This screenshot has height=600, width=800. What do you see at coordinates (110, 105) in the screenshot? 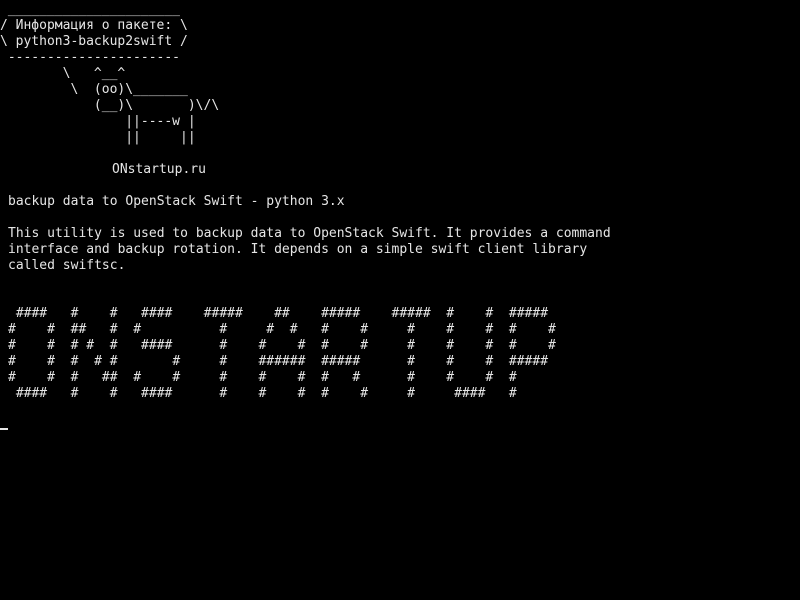
I see `cowsay-line: (__)\ )\/\` at bounding box center [110, 105].